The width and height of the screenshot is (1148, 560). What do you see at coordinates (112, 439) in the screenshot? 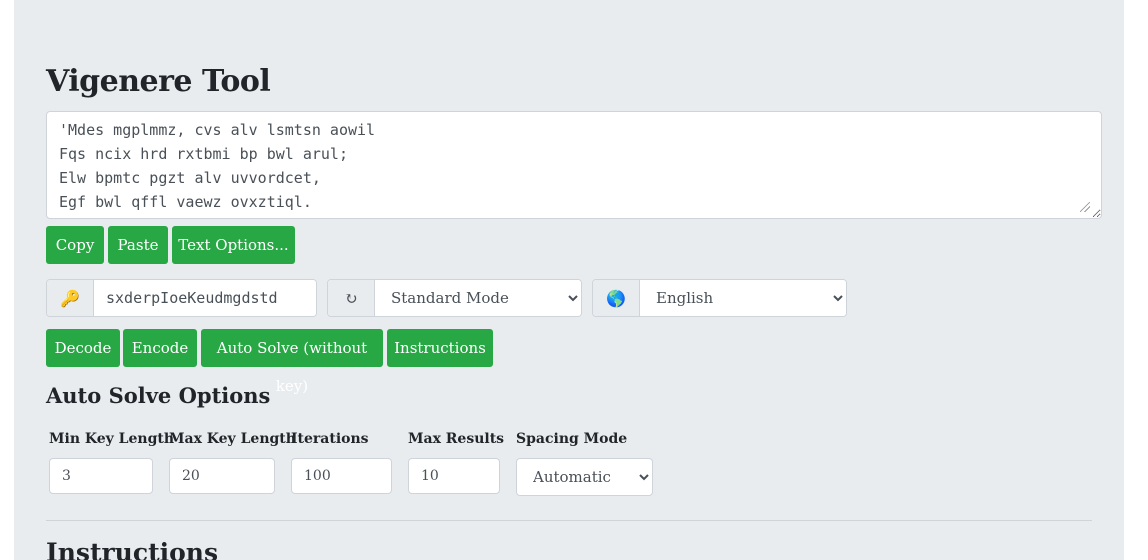
I see `min-key-length-label: Min Key Length` at bounding box center [112, 439].